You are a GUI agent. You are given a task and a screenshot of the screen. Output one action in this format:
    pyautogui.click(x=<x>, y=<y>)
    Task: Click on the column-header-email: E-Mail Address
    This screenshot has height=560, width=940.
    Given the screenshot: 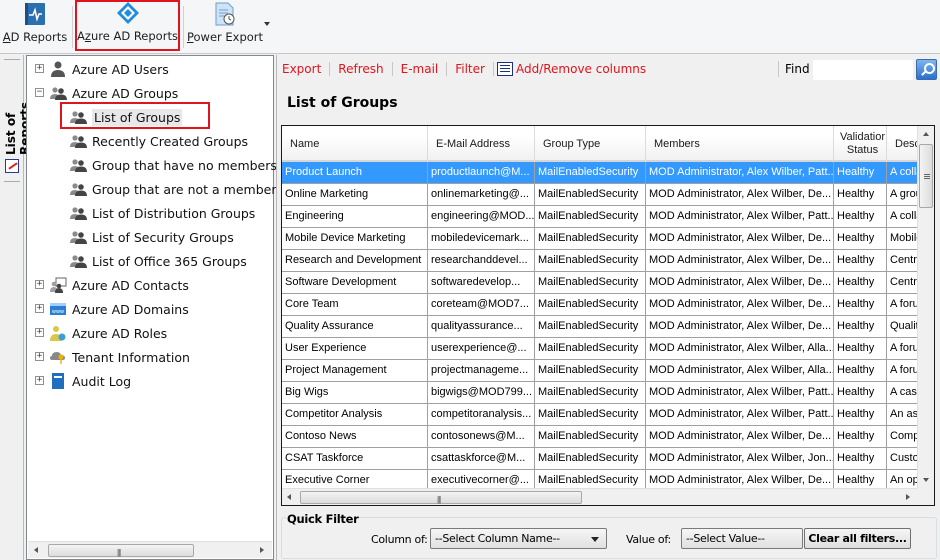 What is the action you would take?
    pyautogui.click(x=481, y=144)
    